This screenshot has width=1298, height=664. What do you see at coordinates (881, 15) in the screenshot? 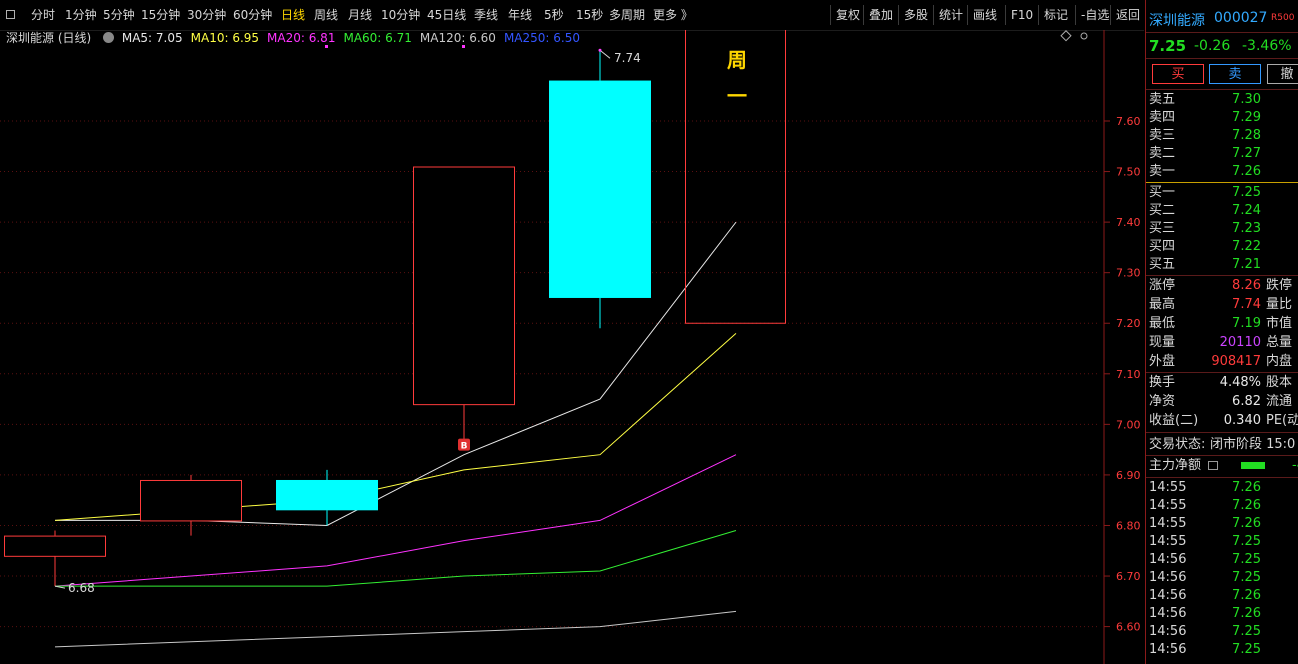
I see `action-button-1: 叠加` at bounding box center [881, 15].